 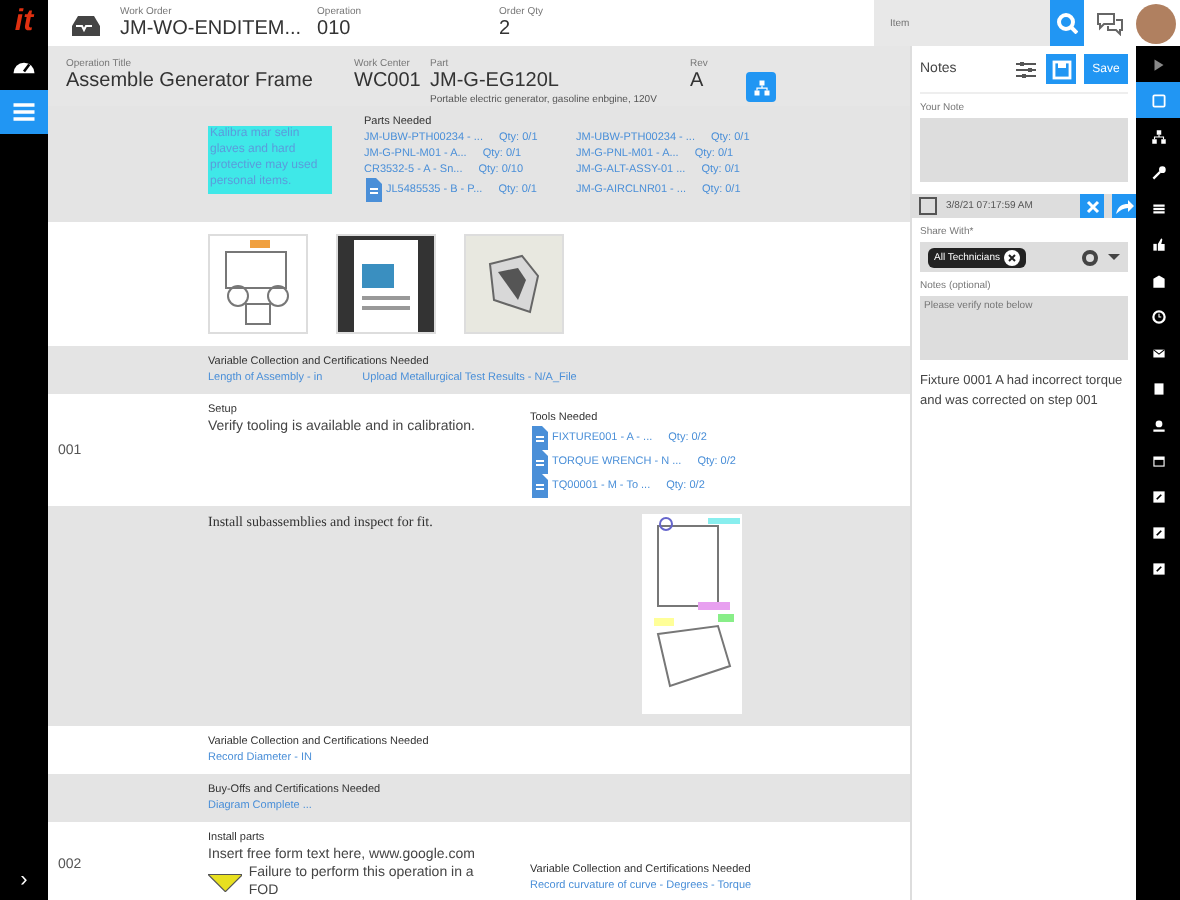 I want to click on note-field, so click(x=1024, y=150).